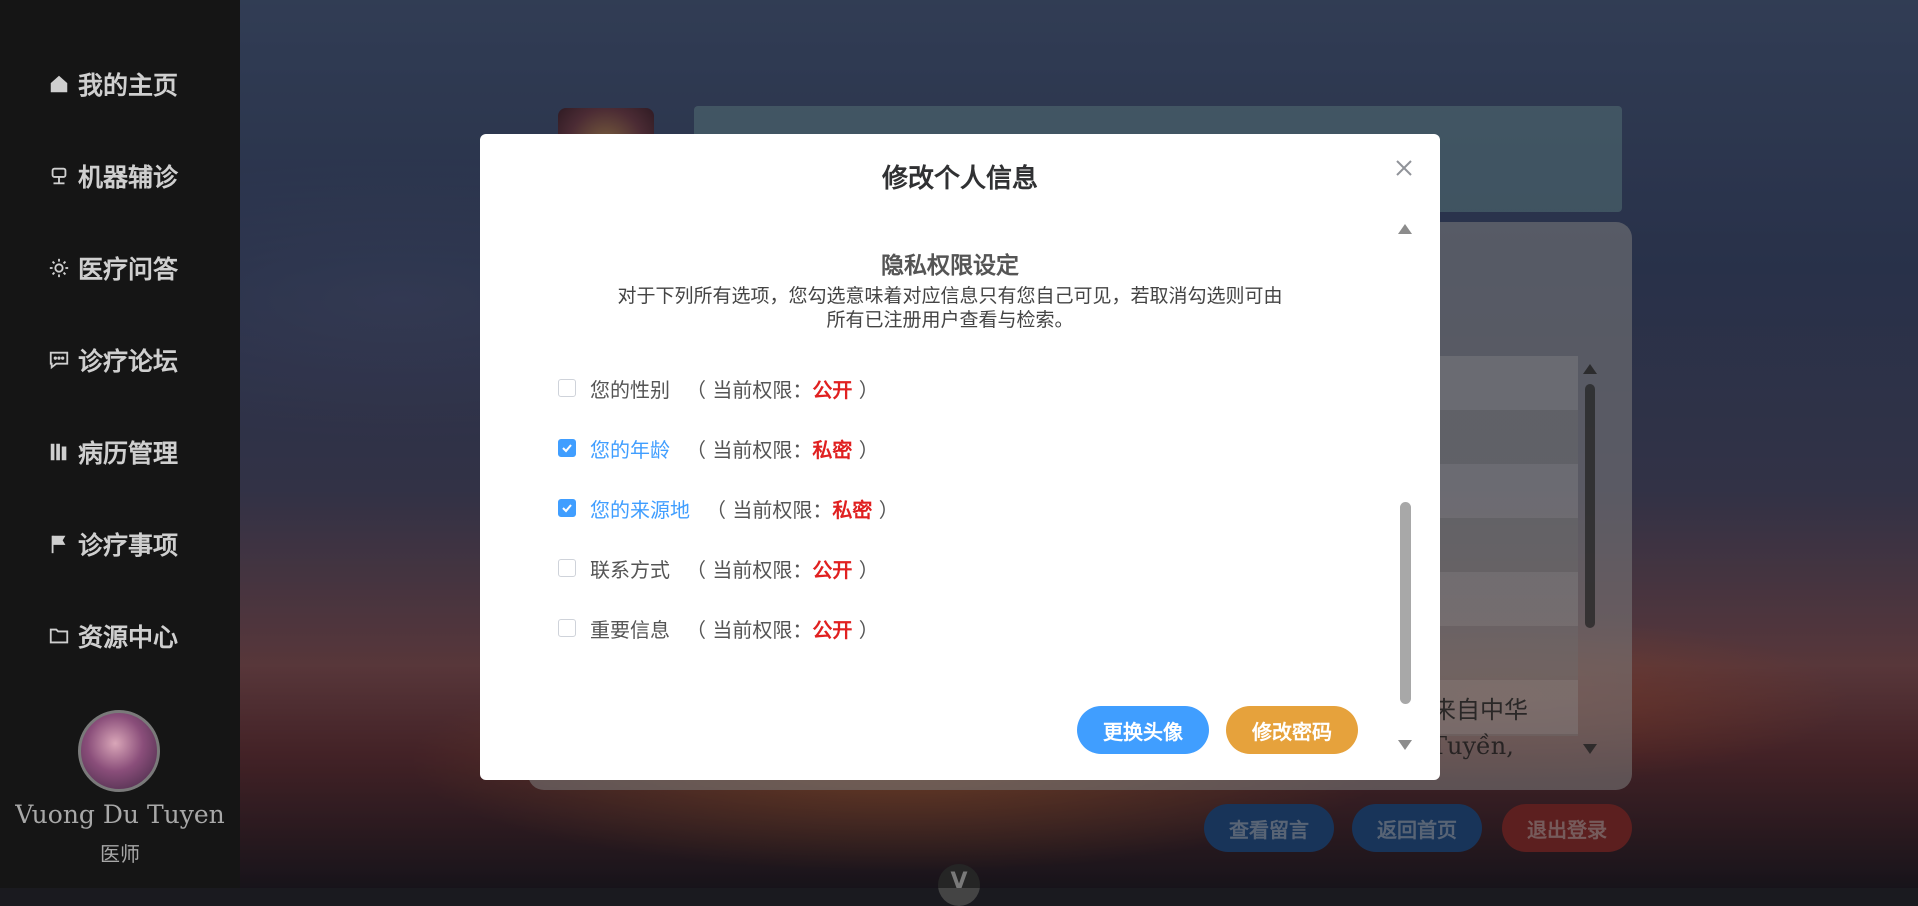 Image resolution: width=1918 pixels, height=906 pixels. What do you see at coordinates (59, 176) in the screenshot?
I see `robot-icon` at bounding box center [59, 176].